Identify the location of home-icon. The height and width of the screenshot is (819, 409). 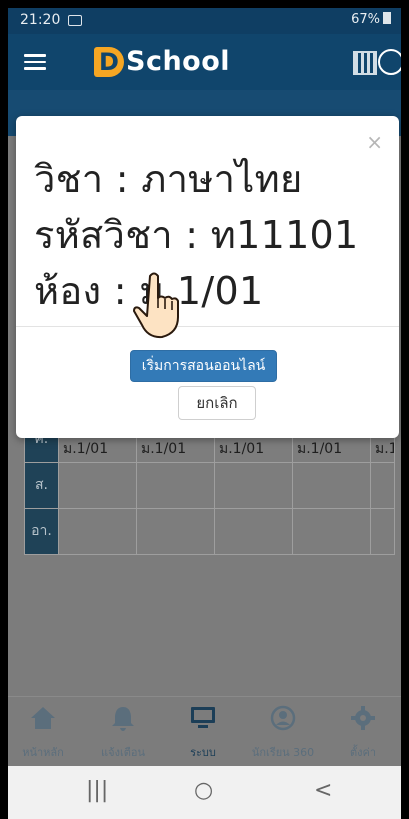
(43, 718).